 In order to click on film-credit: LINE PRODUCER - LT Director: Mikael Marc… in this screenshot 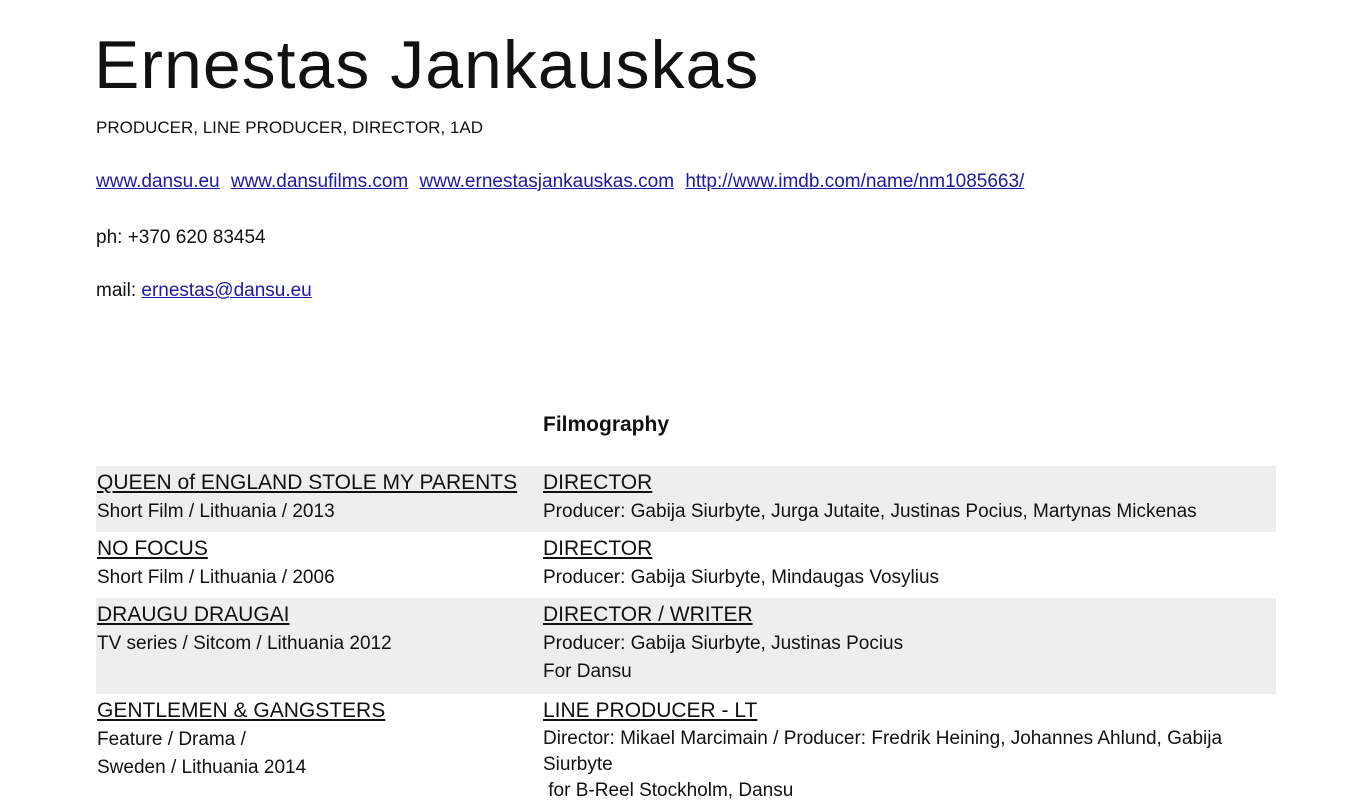, I will do `click(909, 749)`.